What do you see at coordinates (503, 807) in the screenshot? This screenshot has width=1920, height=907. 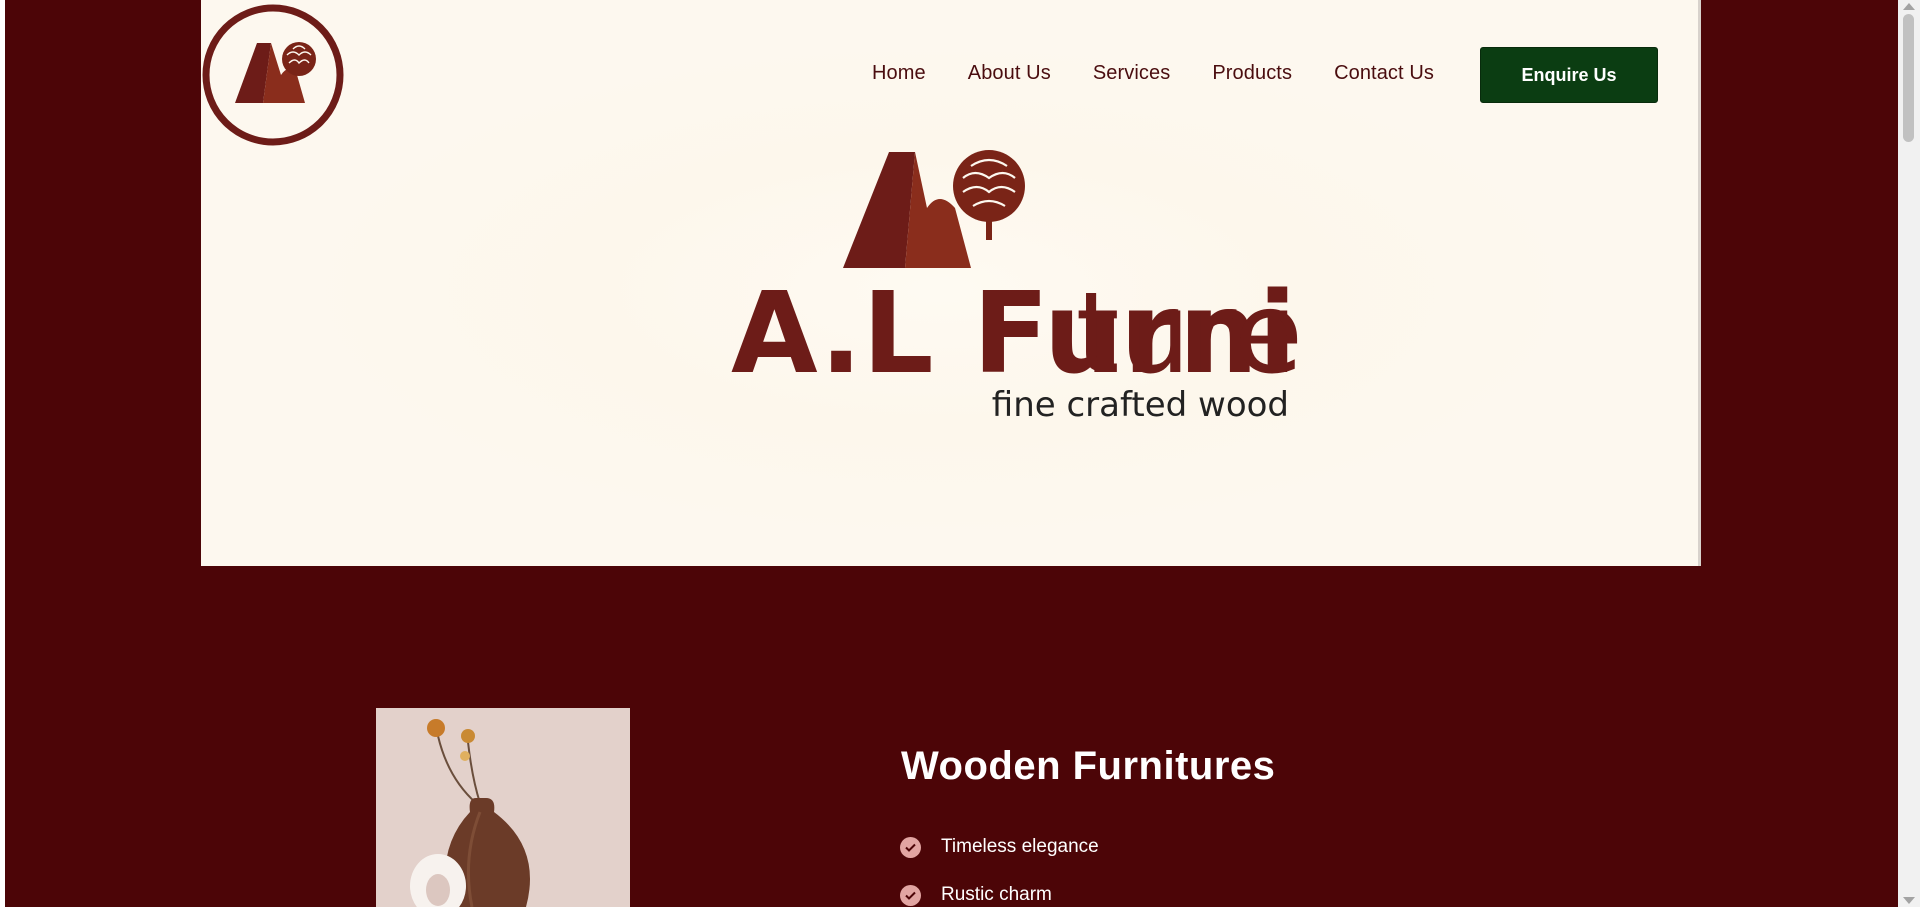 I see `vase-photo` at bounding box center [503, 807].